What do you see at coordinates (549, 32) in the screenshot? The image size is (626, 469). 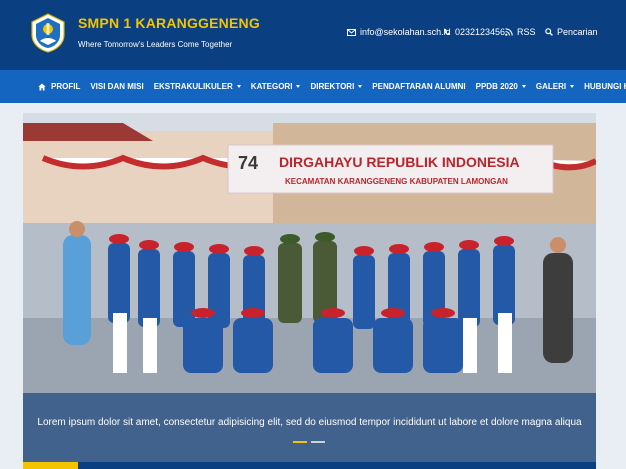 I see `search-icon` at bounding box center [549, 32].